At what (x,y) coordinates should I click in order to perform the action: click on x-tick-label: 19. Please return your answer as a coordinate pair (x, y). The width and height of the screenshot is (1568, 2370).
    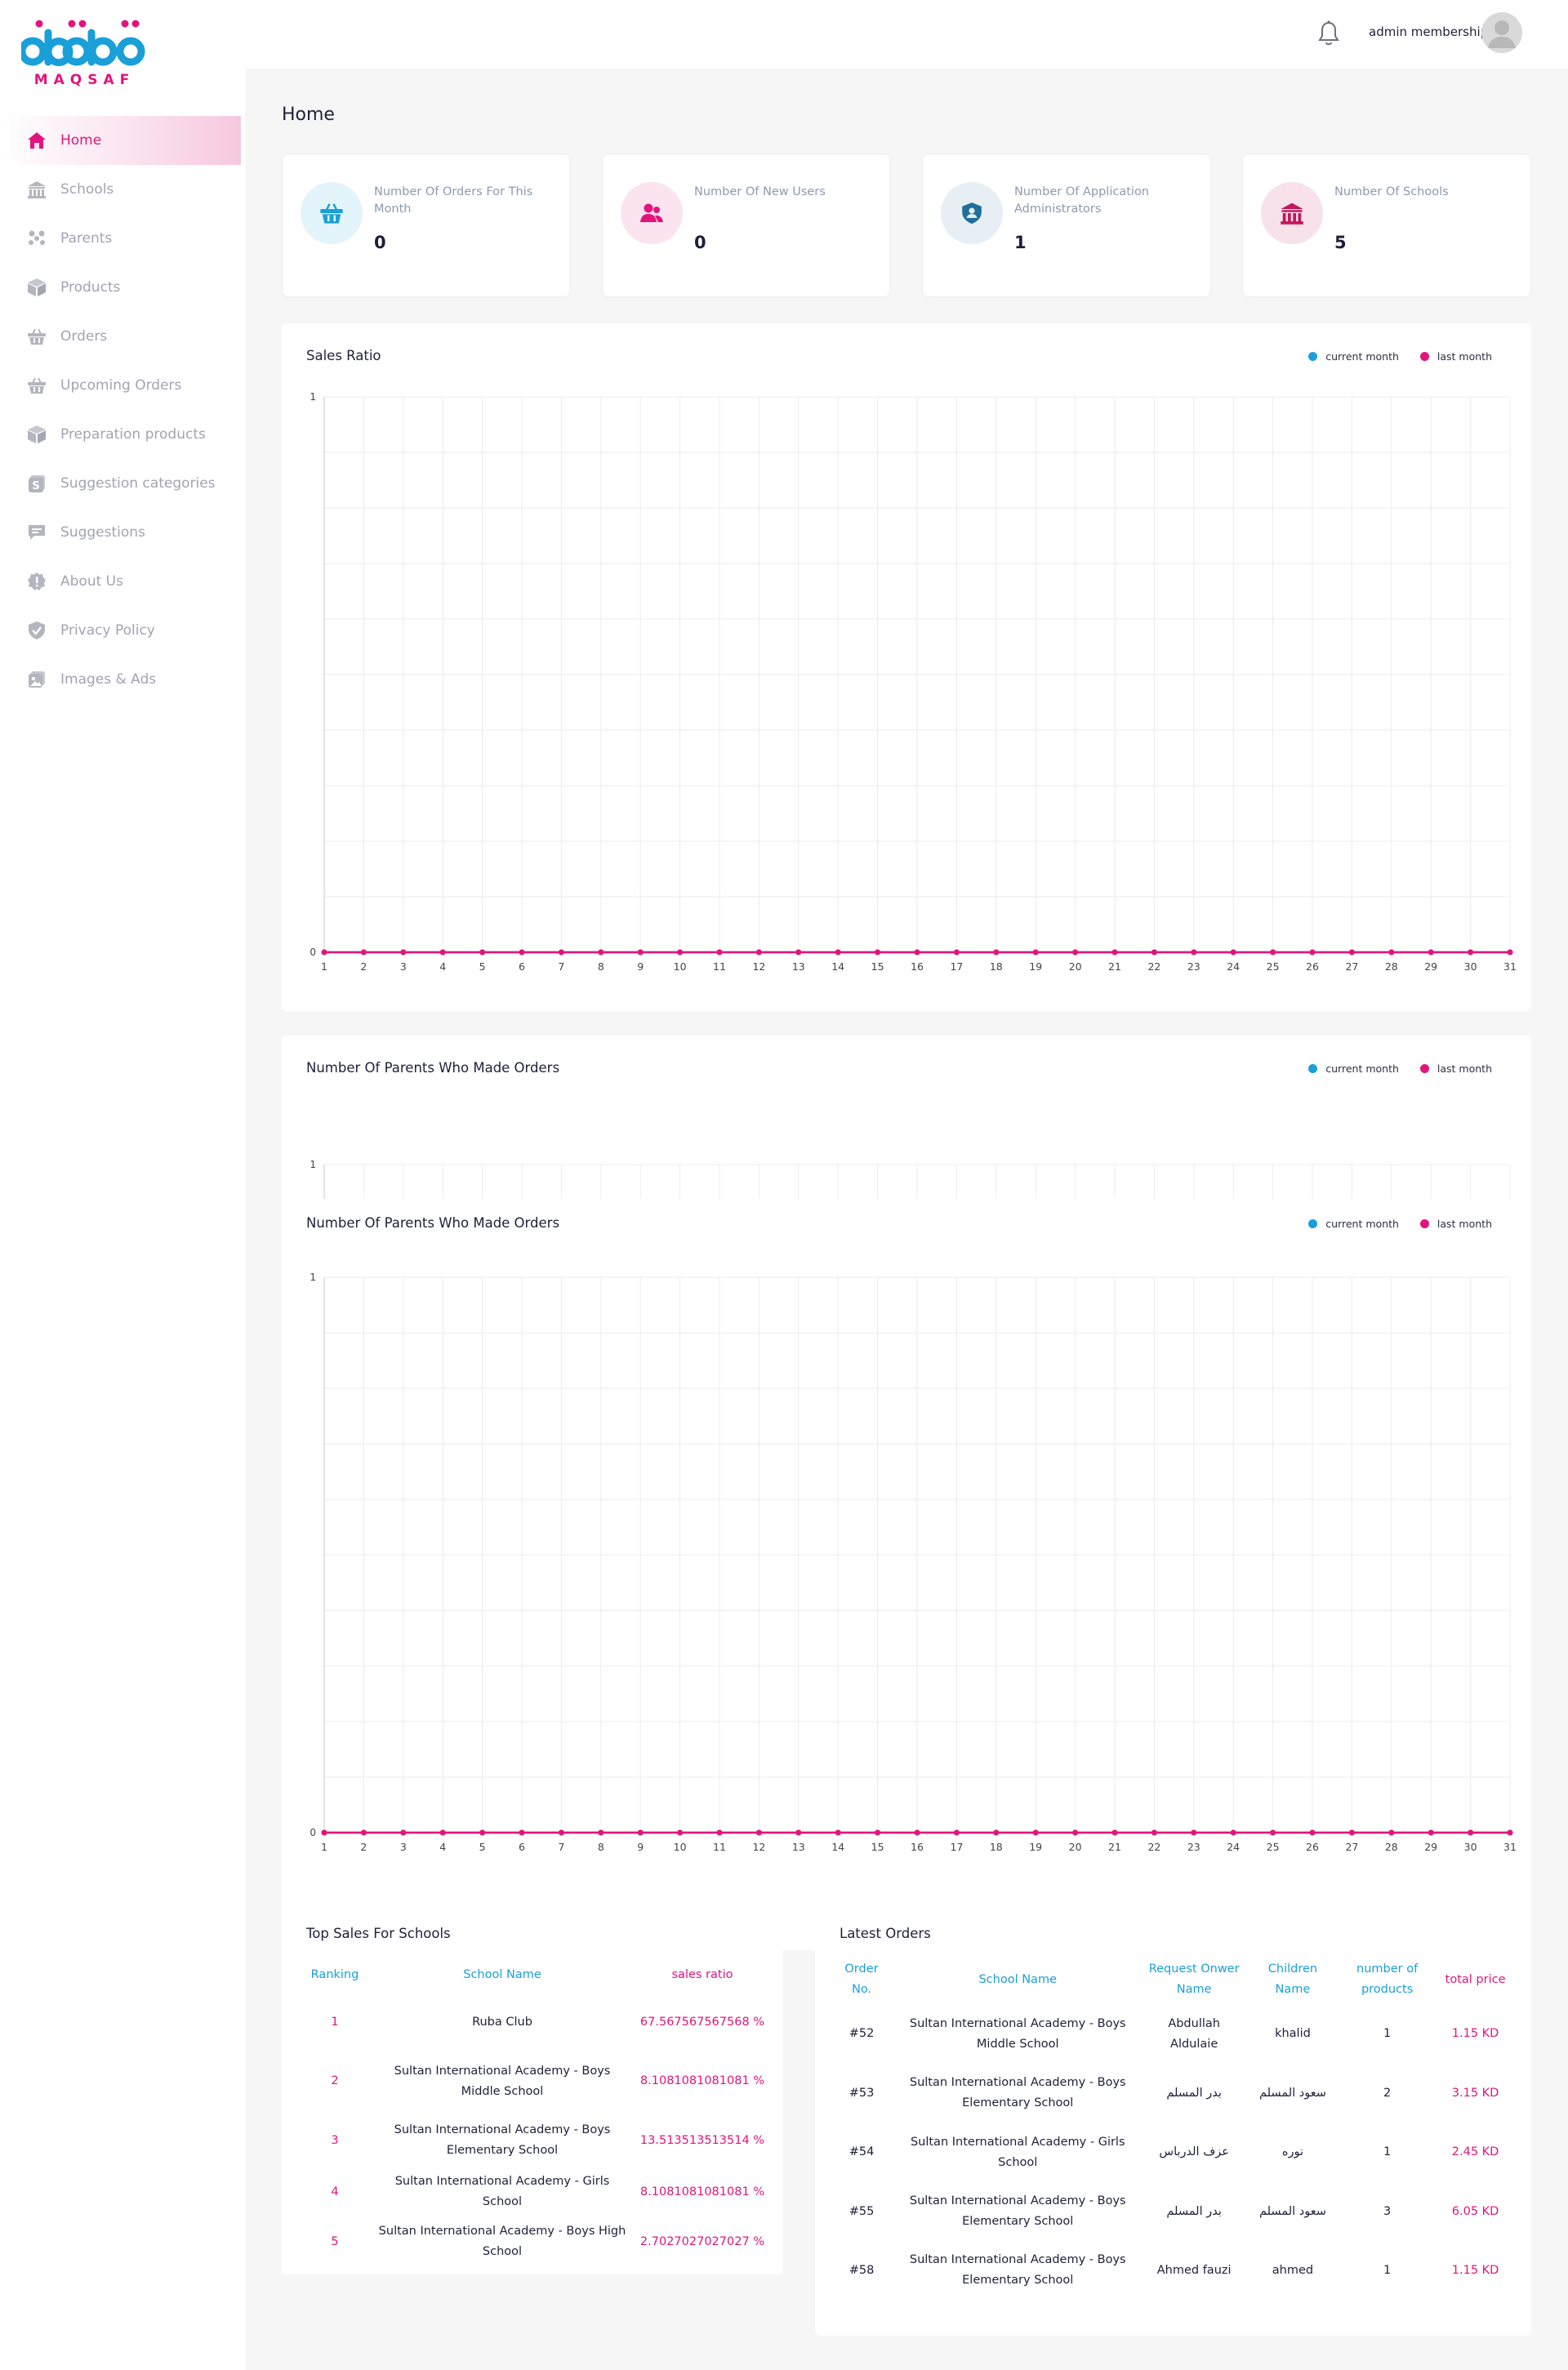
    Looking at the image, I should click on (1035, 966).